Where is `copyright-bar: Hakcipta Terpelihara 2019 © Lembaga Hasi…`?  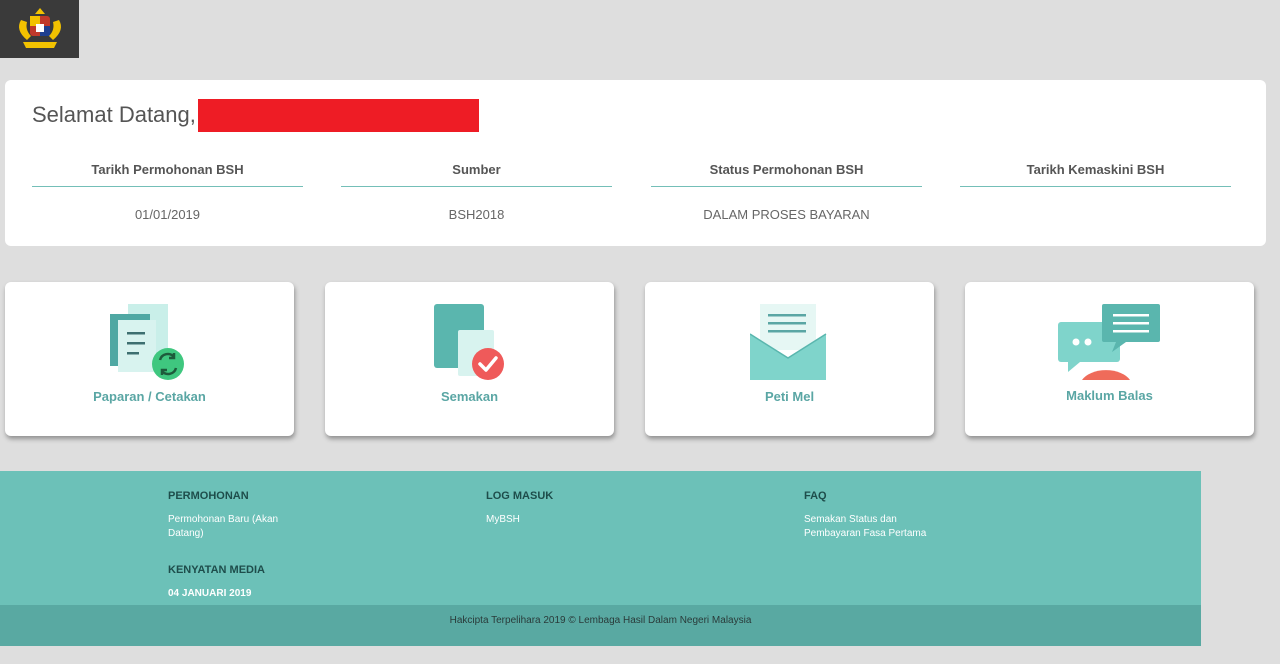 copyright-bar: Hakcipta Terpelihara 2019 © Lembaga Hasi… is located at coordinates (600, 625).